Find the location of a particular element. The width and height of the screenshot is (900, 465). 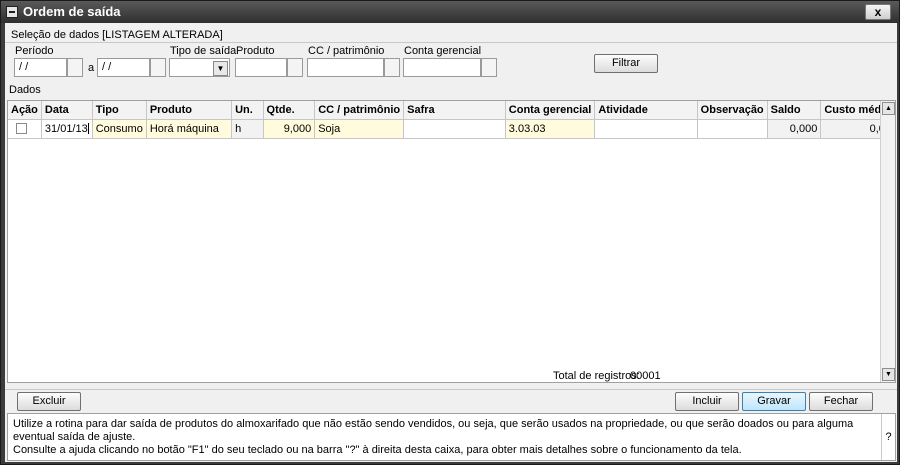

text-cursor is located at coordinates (88, 129).